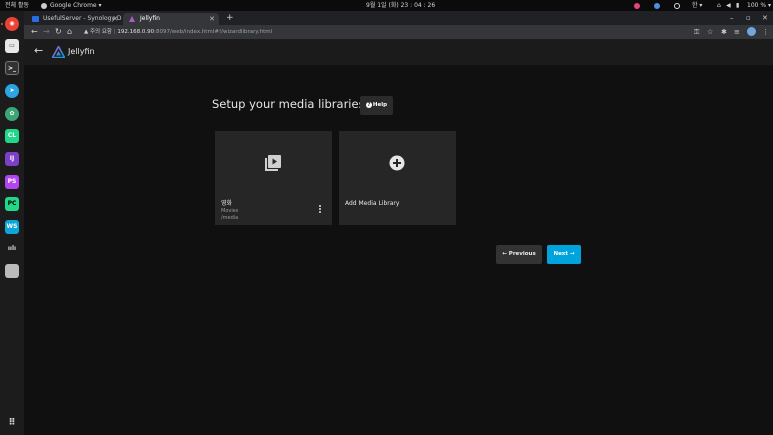 The image size is (773, 435). Describe the element at coordinates (397, 178) in the screenshot. I see `add-library-card: Add Media Library` at that location.